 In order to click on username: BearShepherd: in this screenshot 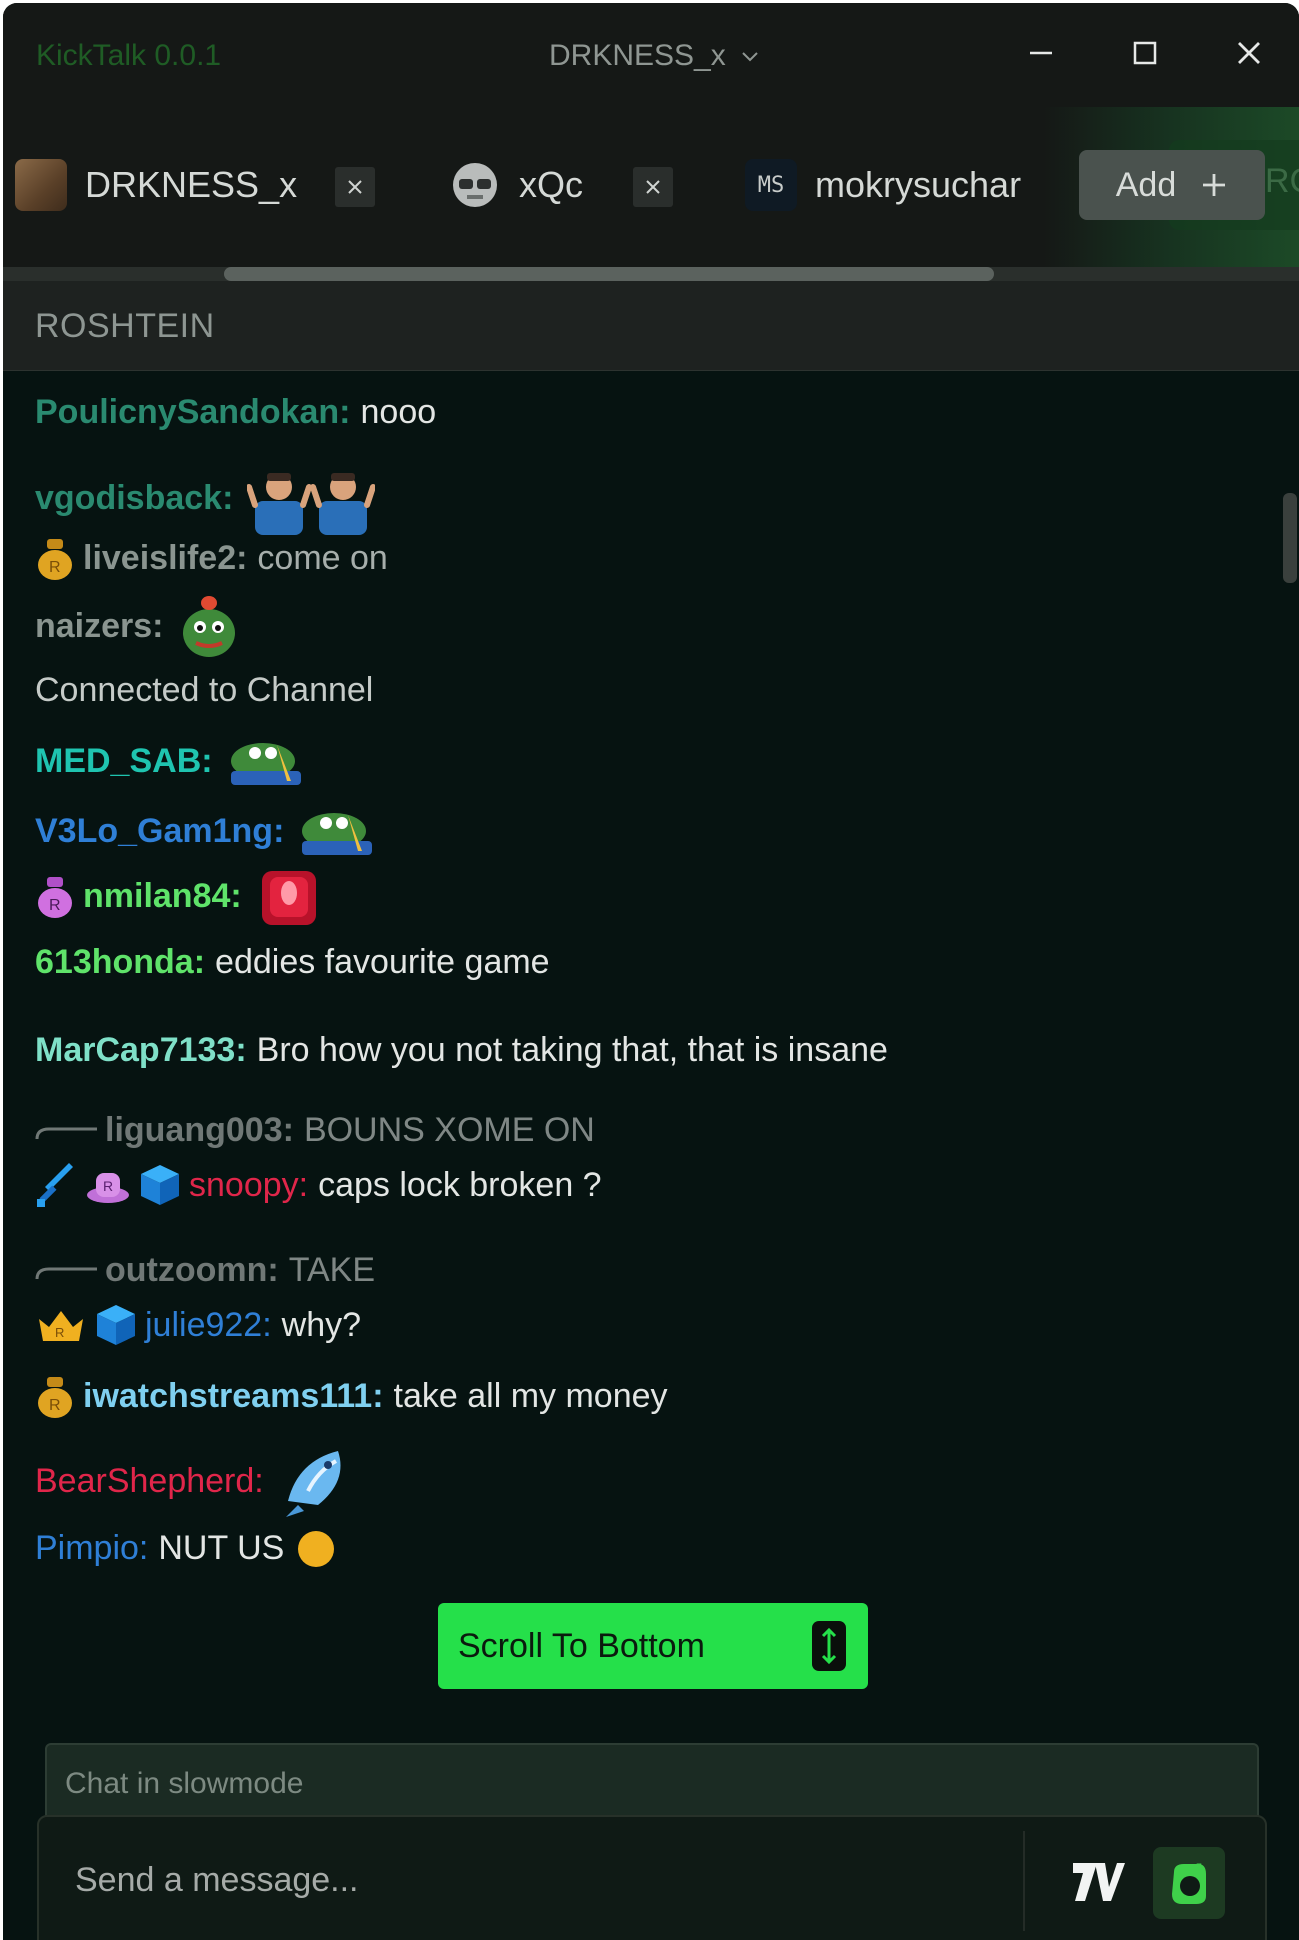, I will do `click(149, 1481)`.